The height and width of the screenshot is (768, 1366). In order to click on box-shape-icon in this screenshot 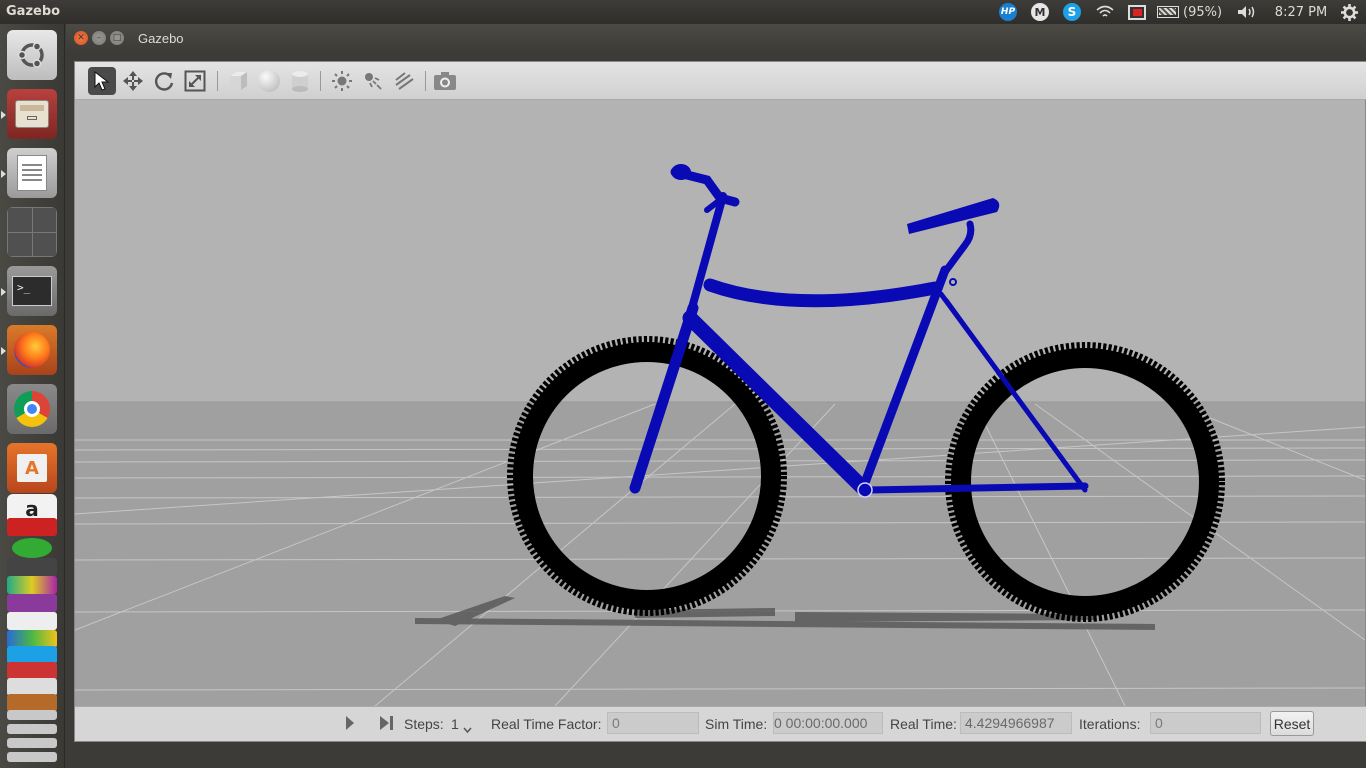, I will do `click(238, 81)`.